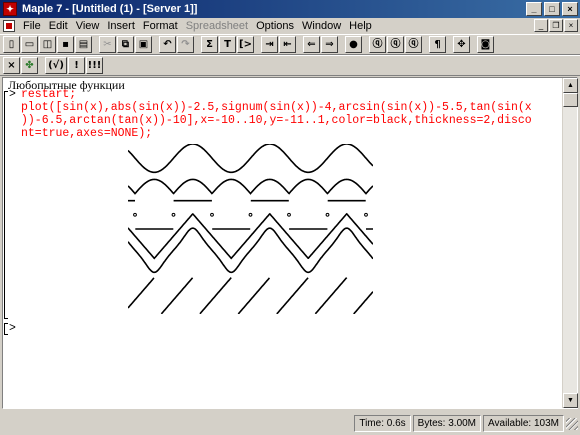  What do you see at coordinates (209, 44) in the screenshot?
I see `sigma-icon: Σ` at bounding box center [209, 44].